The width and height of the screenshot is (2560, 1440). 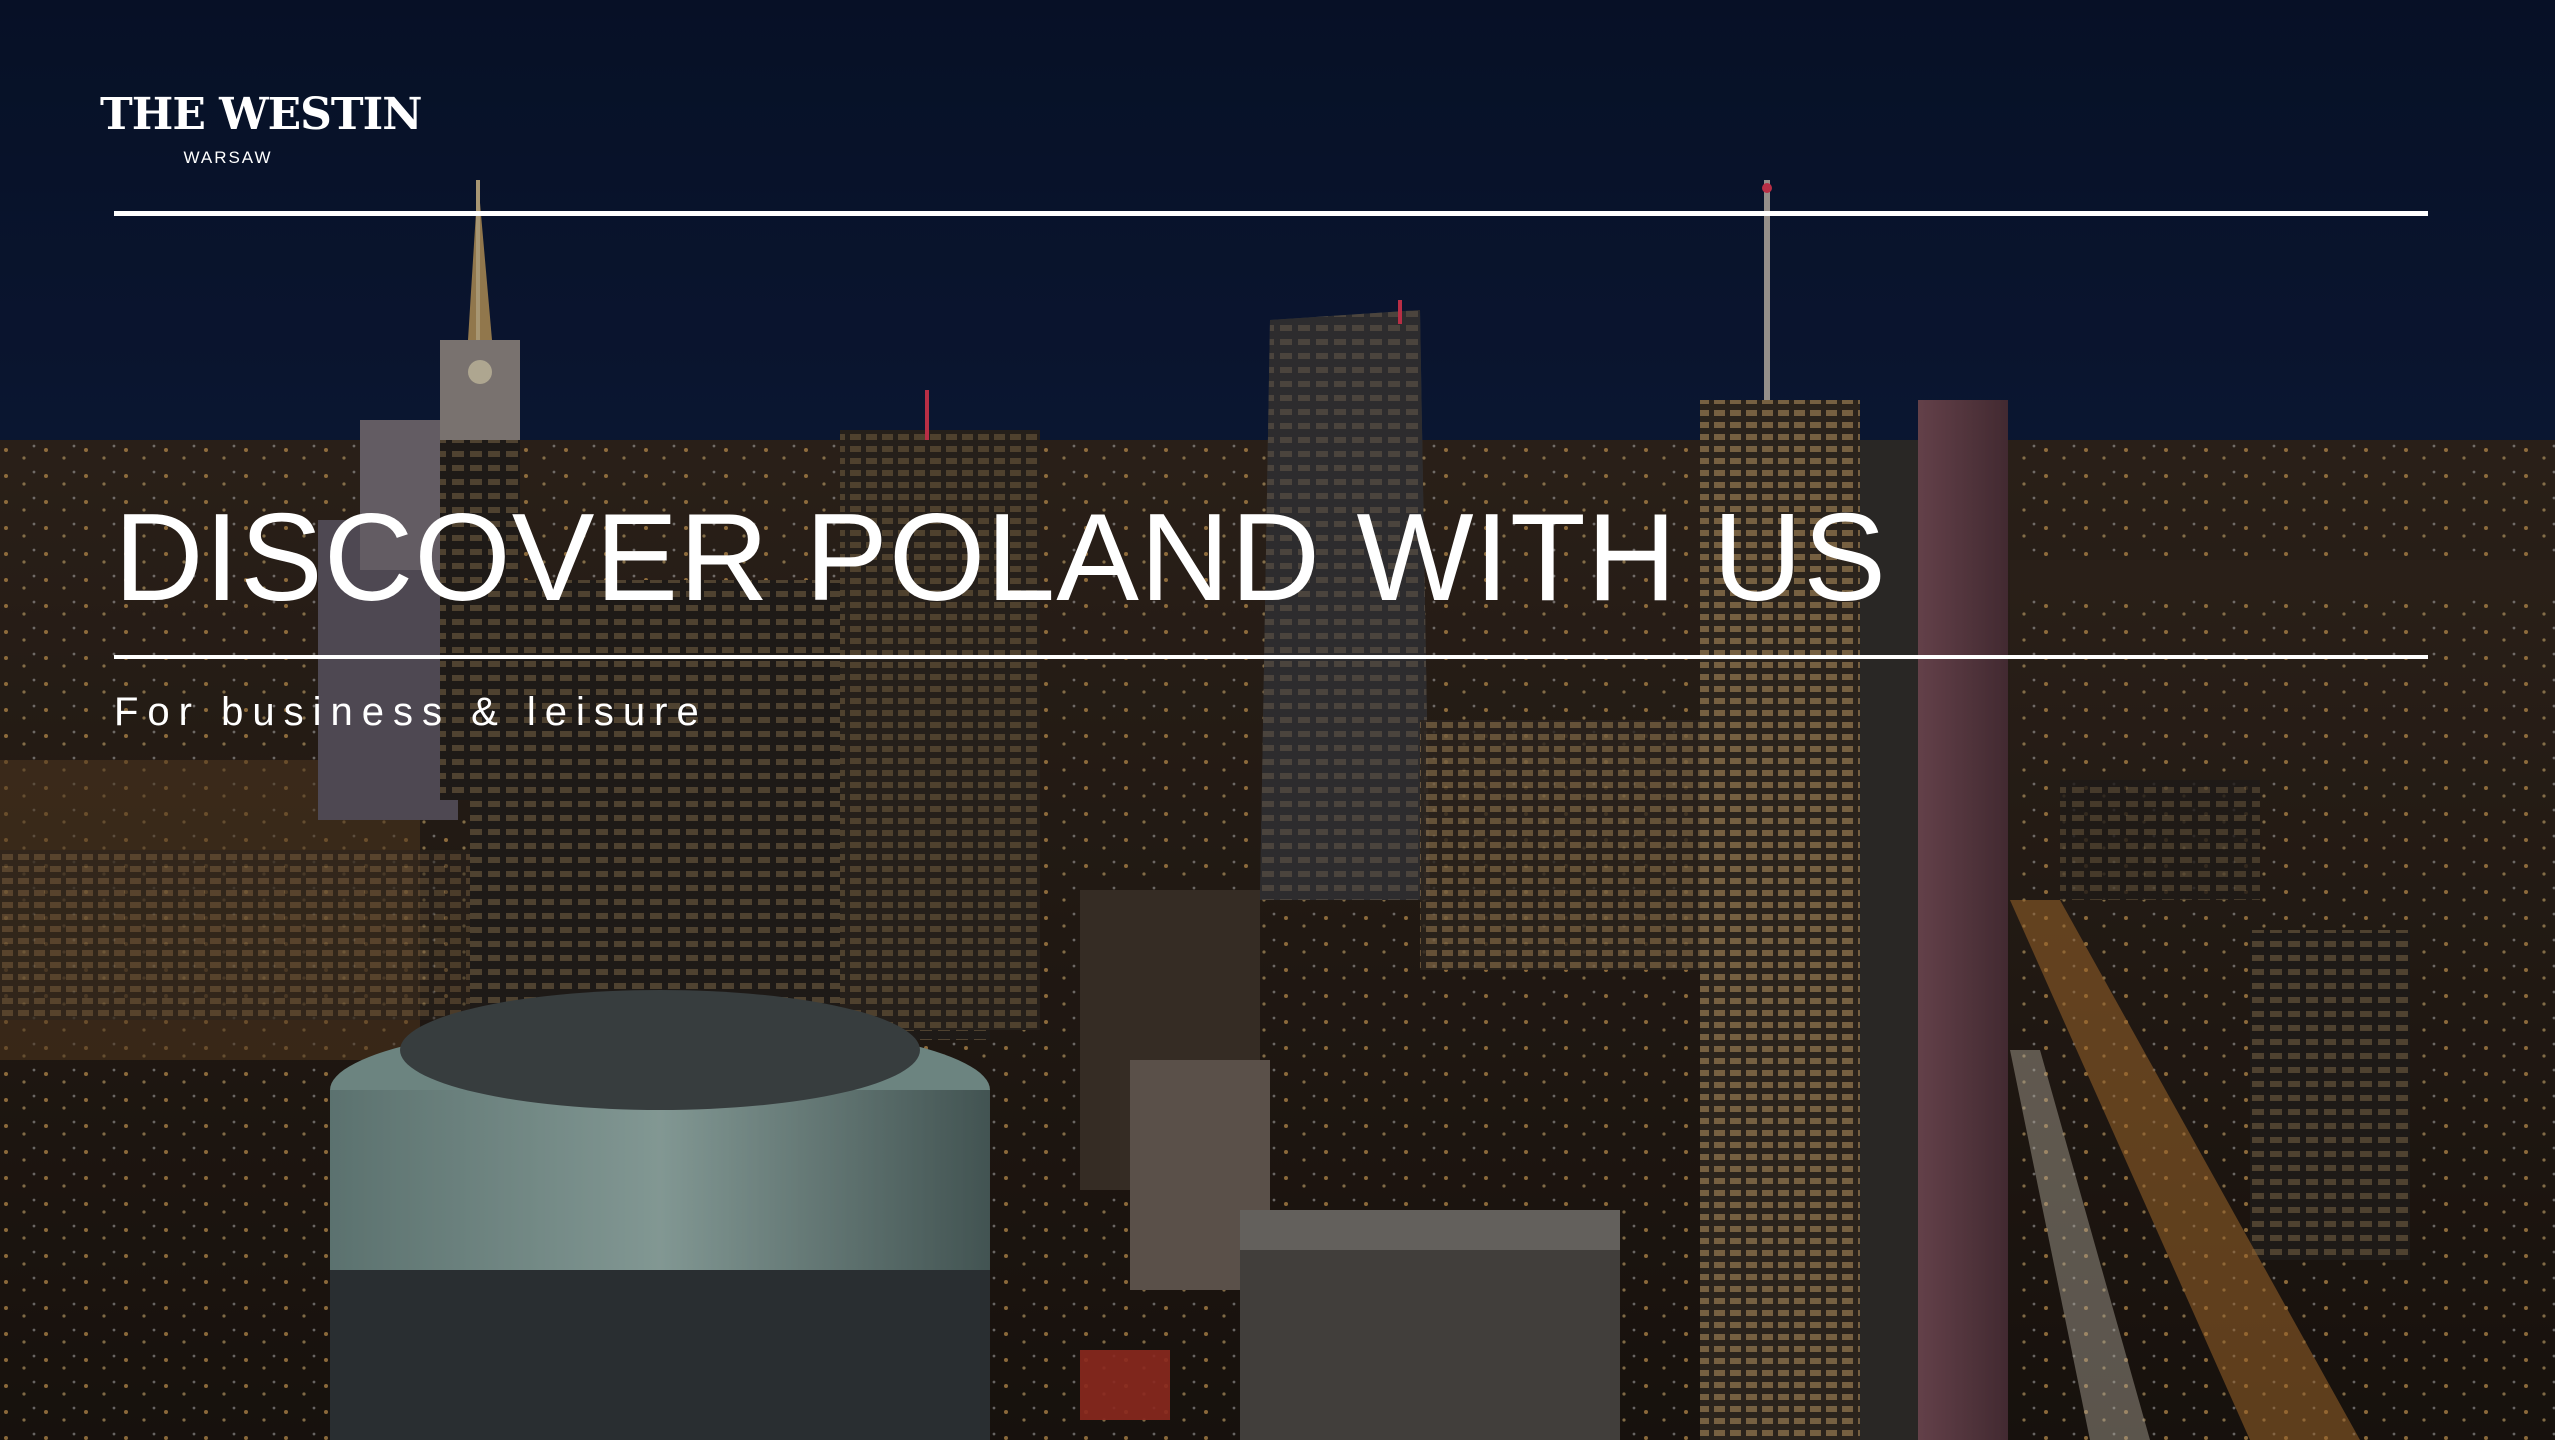 What do you see at coordinates (1271, 213) in the screenshot?
I see `top-divider` at bounding box center [1271, 213].